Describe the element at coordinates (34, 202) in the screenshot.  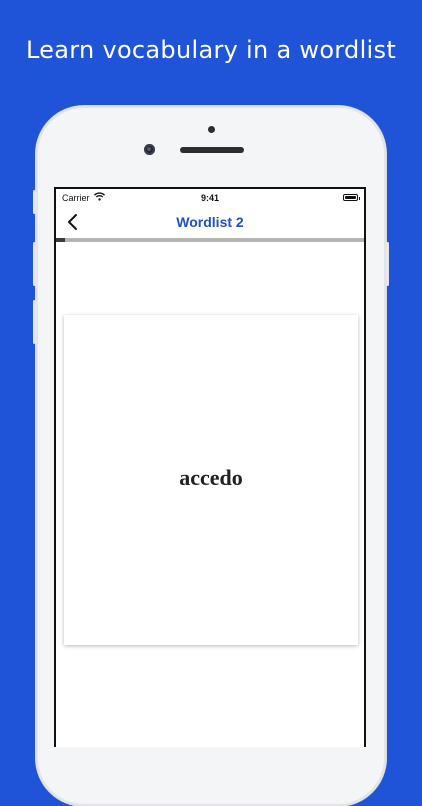
I see `mute-switch` at that location.